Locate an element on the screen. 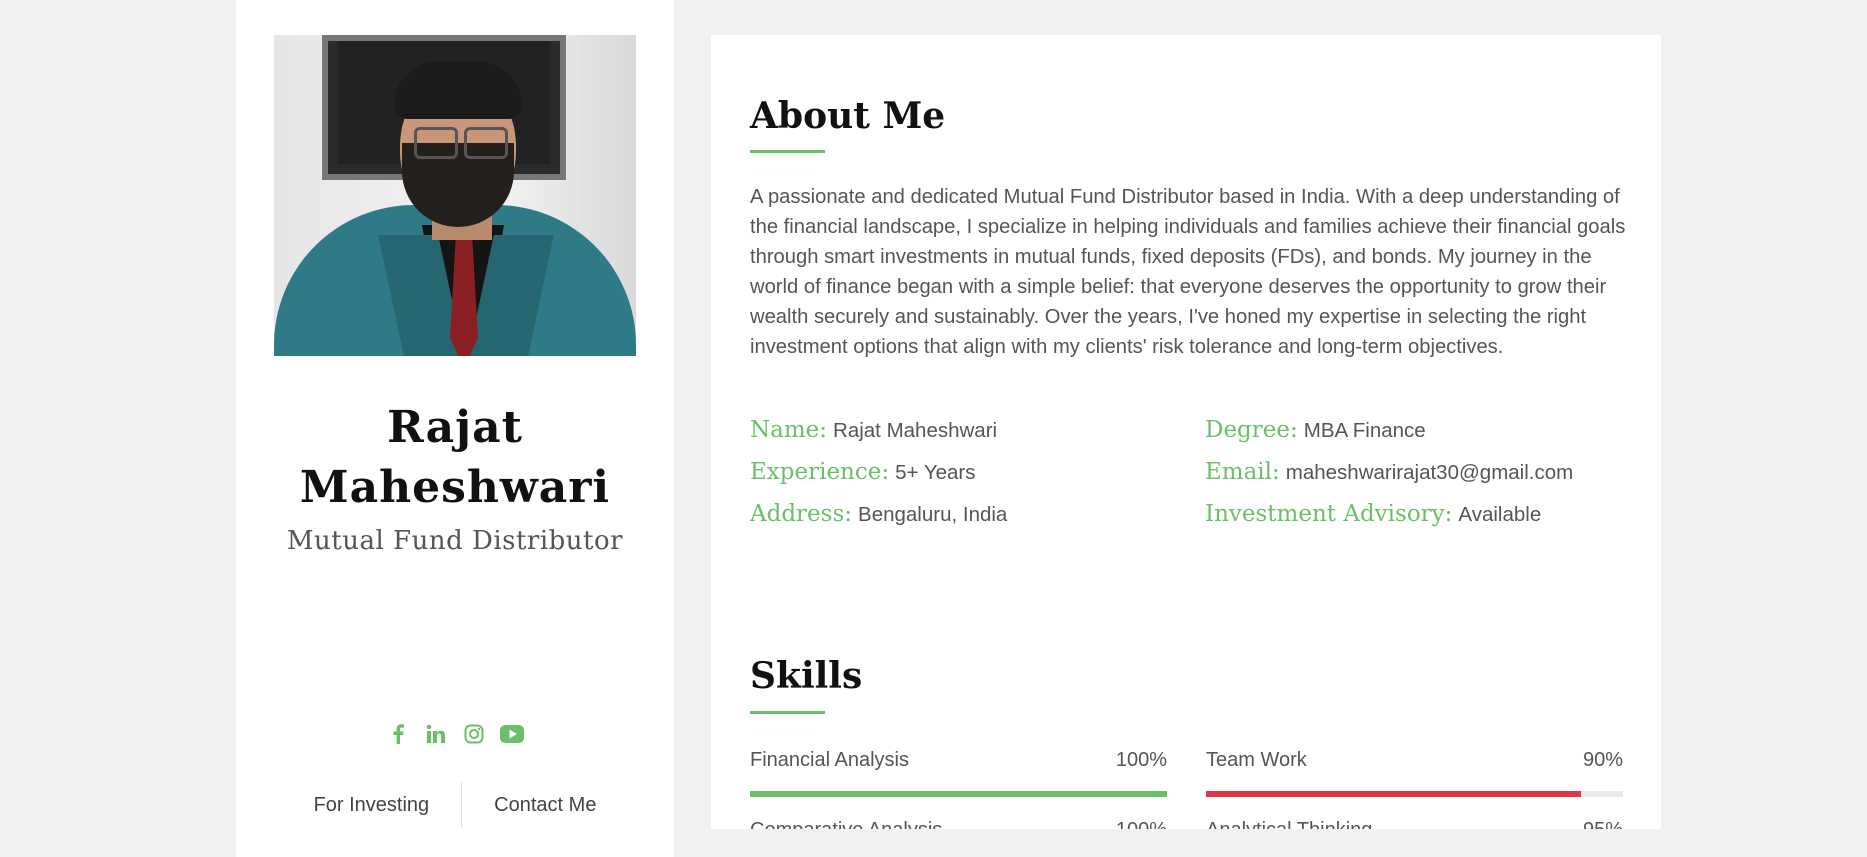 This screenshot has width=1867, height=857. skill-header: Comparative Analysis 100% is located at coordinates (958, 822).